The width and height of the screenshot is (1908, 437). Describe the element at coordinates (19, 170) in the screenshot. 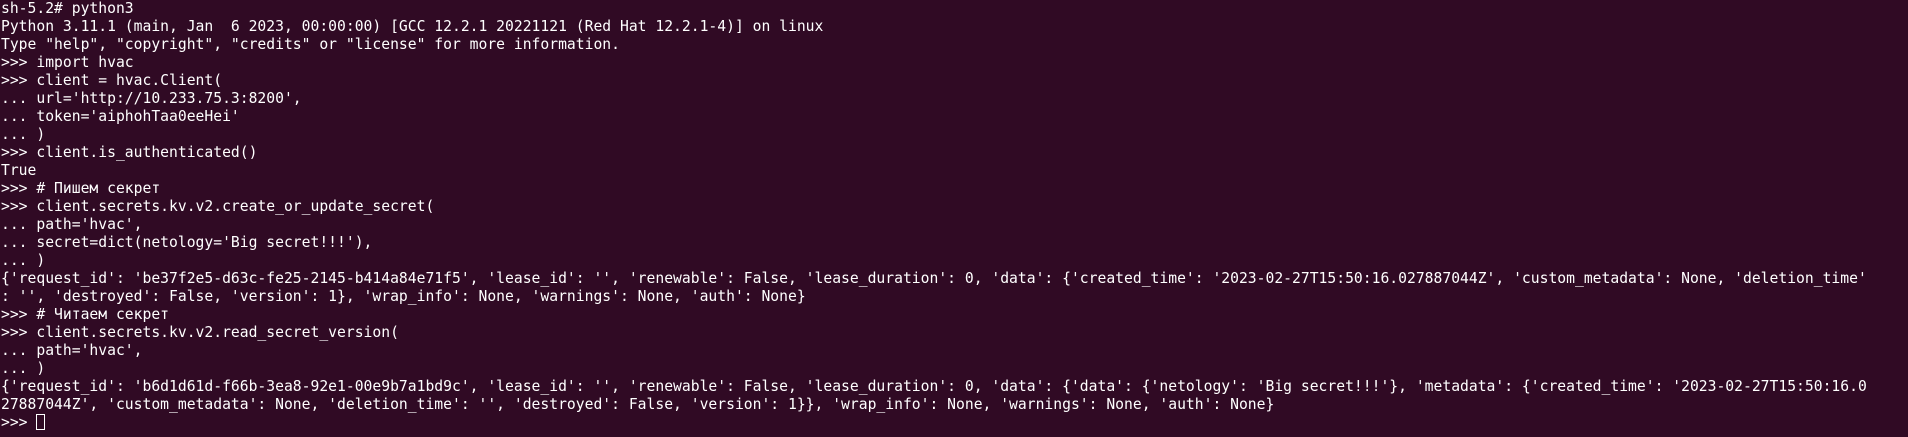

I see `terminal-line: True` at that location.